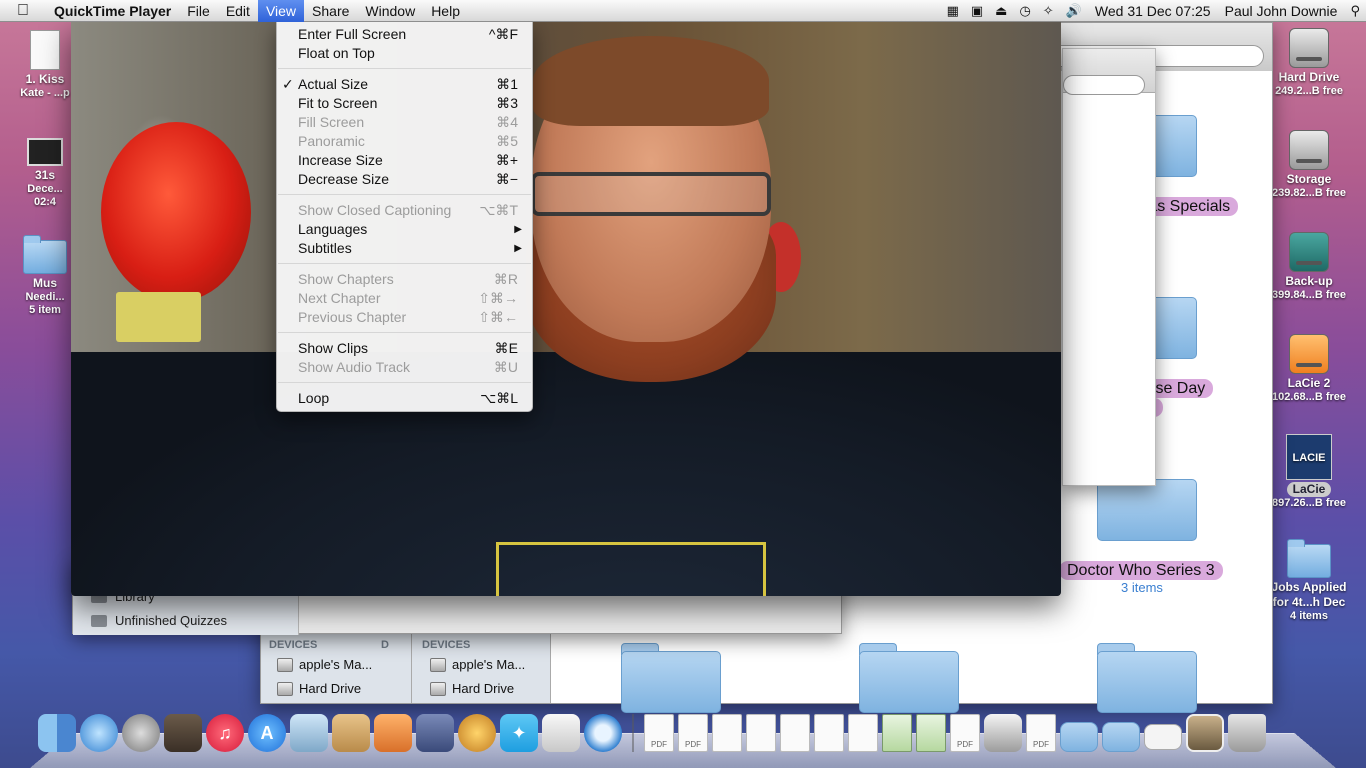  Describe the element at coordinates (176, 212) in the screenshot. I see `video-frame-lantern` at that location.